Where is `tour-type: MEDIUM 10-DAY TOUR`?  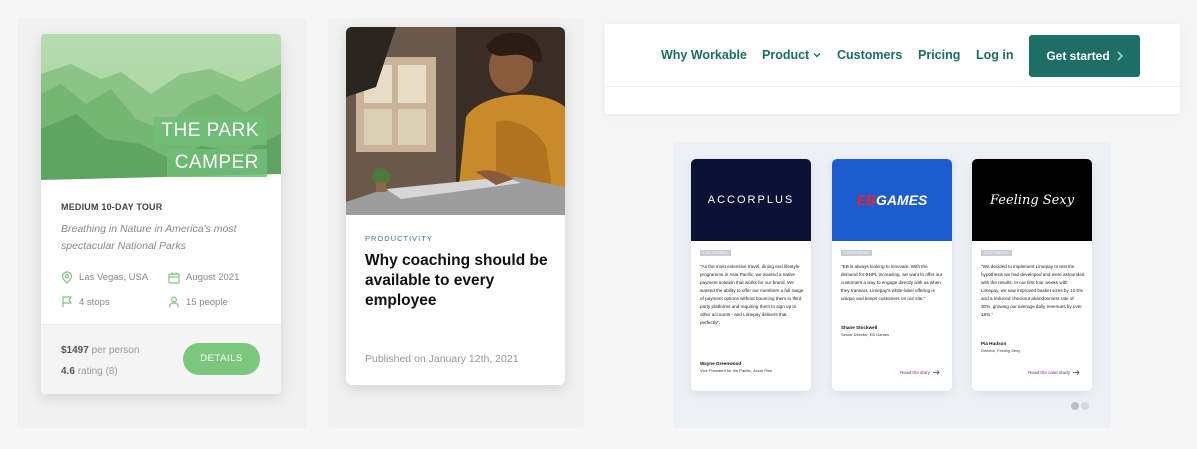 tour-type: MEDIUM 10-DAY TOUR is located at coordinates (112, 207).